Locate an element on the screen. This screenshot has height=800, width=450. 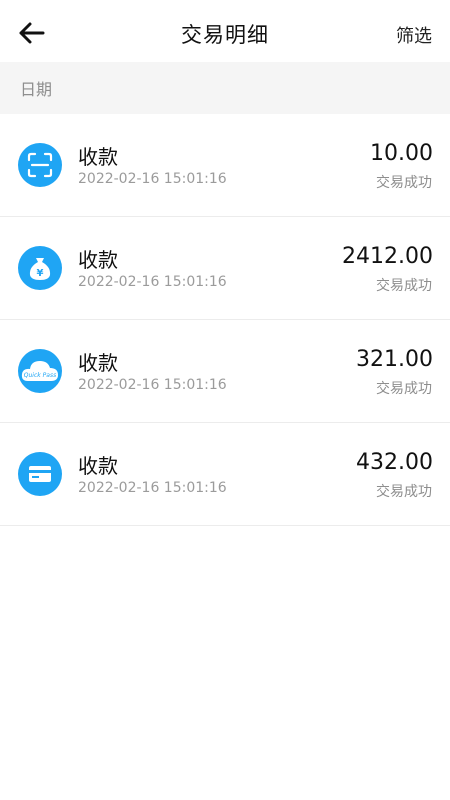
scan-icon is located at coordinates (40, 165).